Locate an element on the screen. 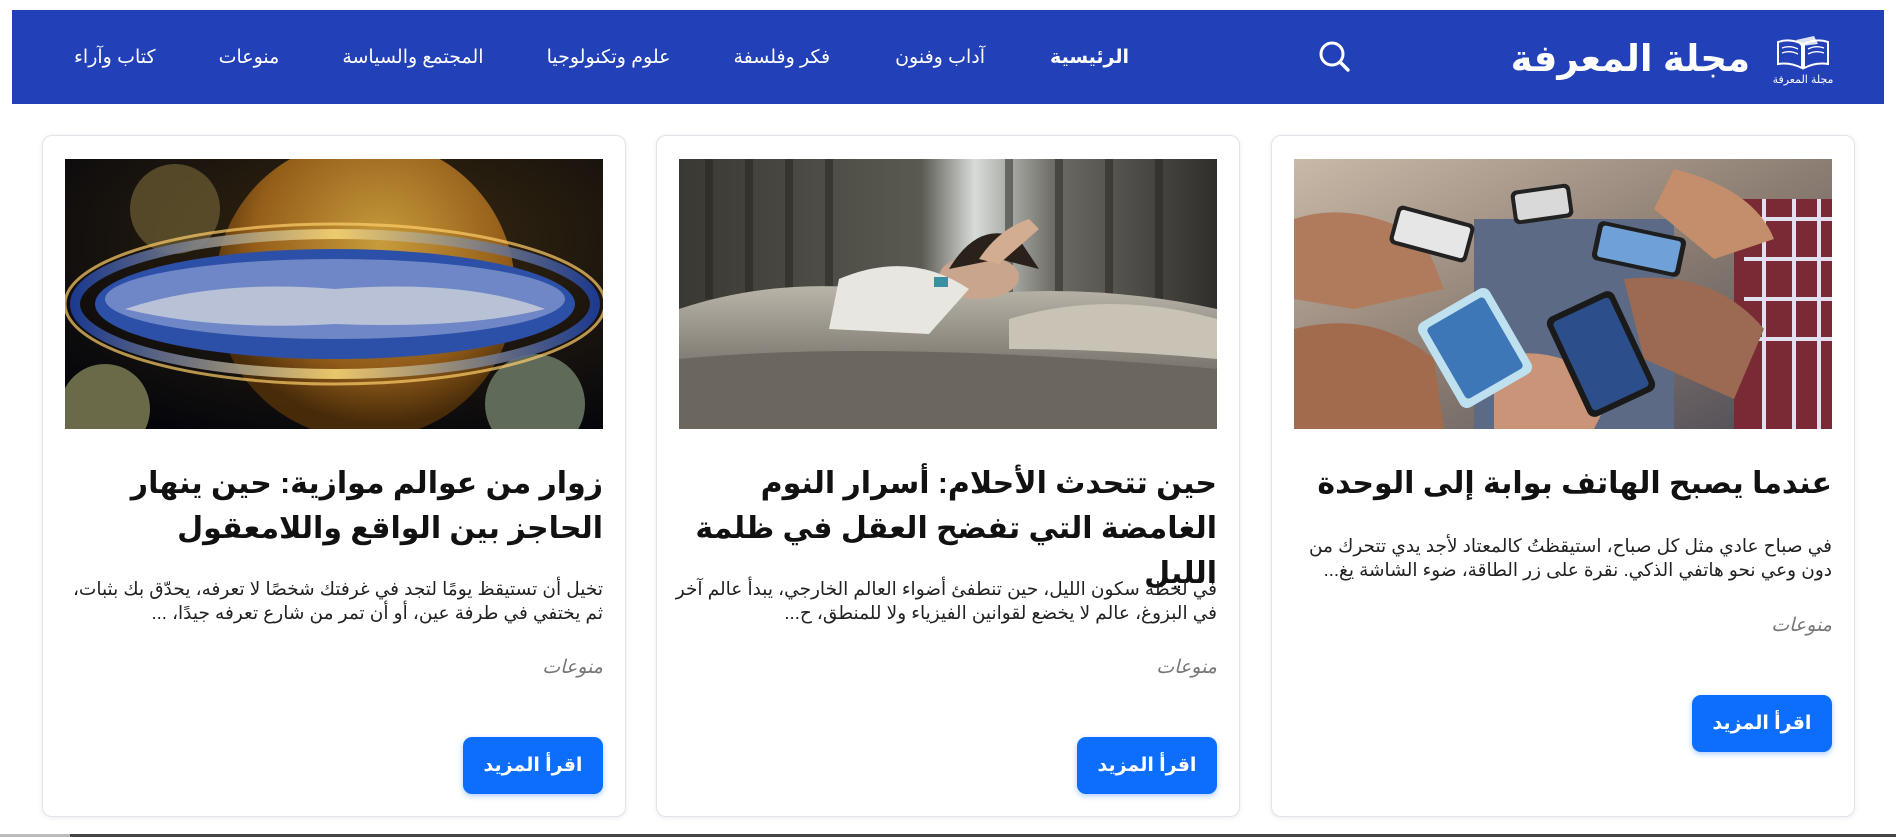  parallel-worlds-image is located at coordinates (334, 294).